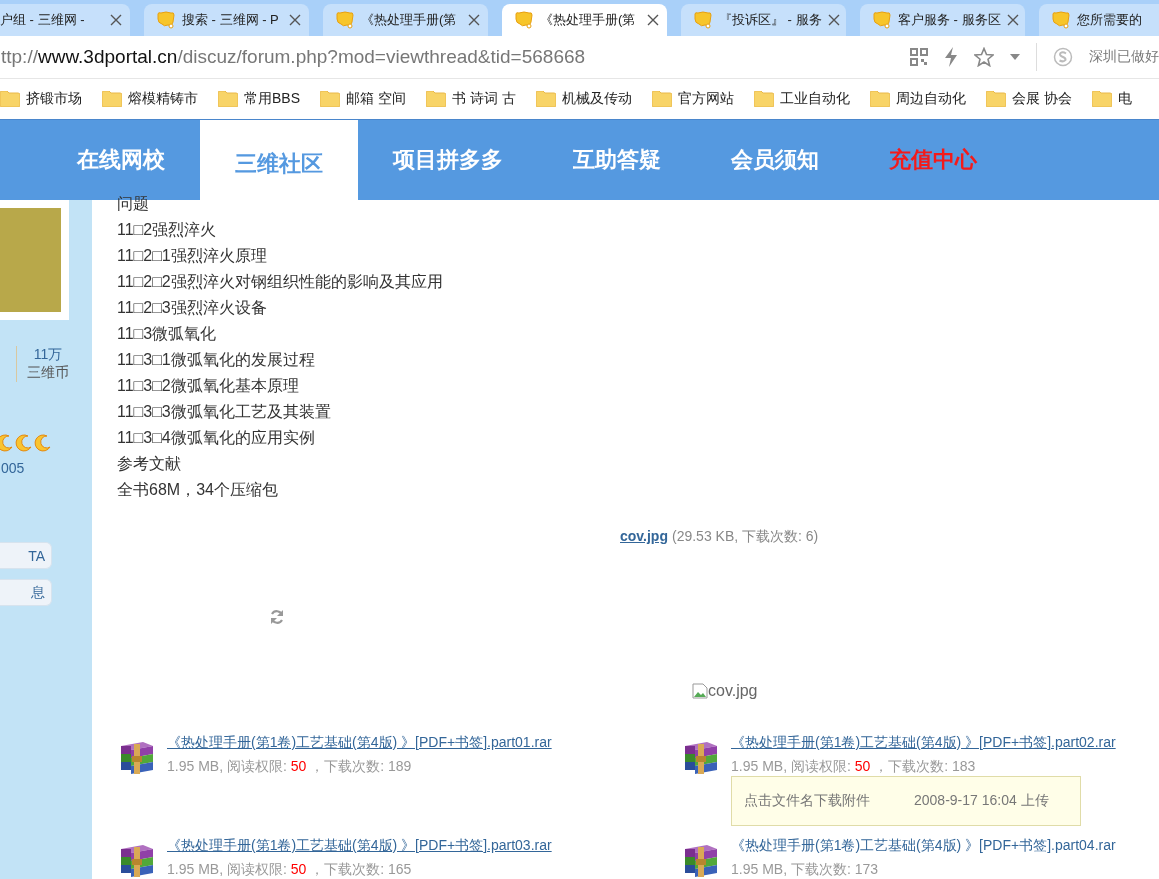 Image resolution: width=1159 pixels, height=879 pixels. What do you see at coordinates (48, 373) in the screenshot?
I see `stat-label: 三维币` at bounding box center [48, 373].